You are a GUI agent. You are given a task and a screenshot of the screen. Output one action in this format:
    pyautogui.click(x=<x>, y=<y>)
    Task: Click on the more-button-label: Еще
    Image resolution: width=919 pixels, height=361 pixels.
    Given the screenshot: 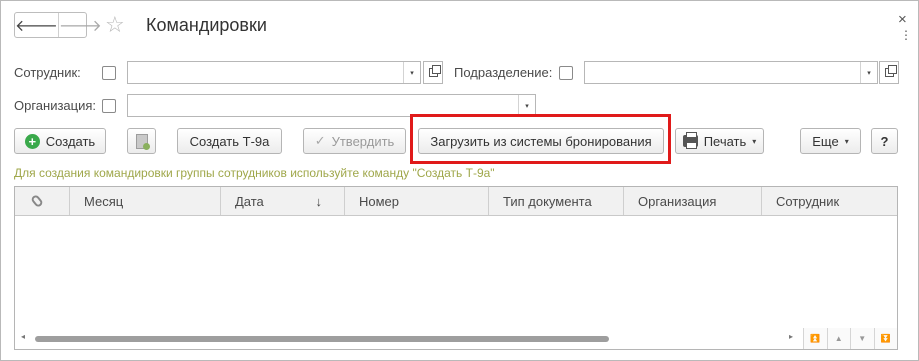 What is the action you would take?
    pyautogui.click(x=825, y=141)
    